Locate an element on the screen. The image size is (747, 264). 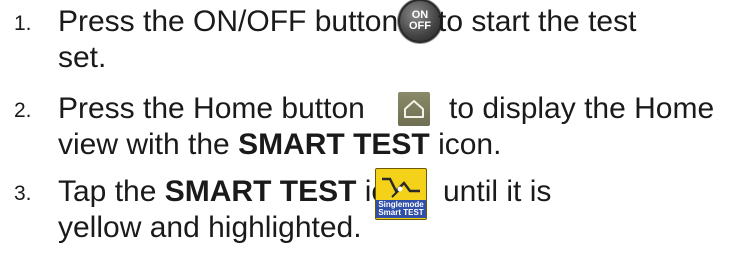
step-text-line1-start: Tap the SMART TEST icon is located at coordinates (239, 192).